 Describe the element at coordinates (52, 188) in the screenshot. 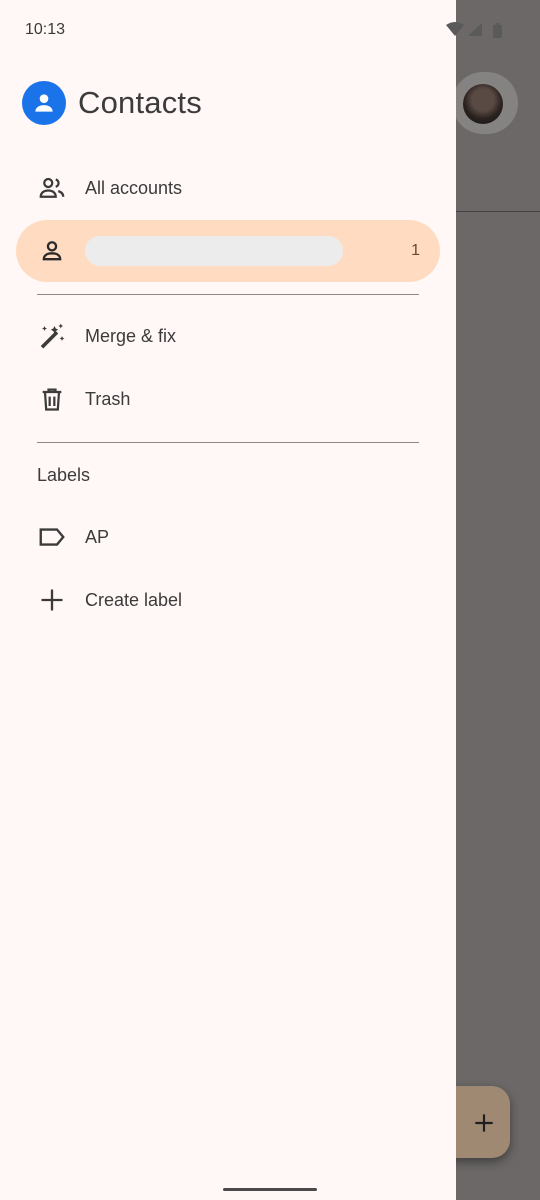

I see `people-icon` at that location.